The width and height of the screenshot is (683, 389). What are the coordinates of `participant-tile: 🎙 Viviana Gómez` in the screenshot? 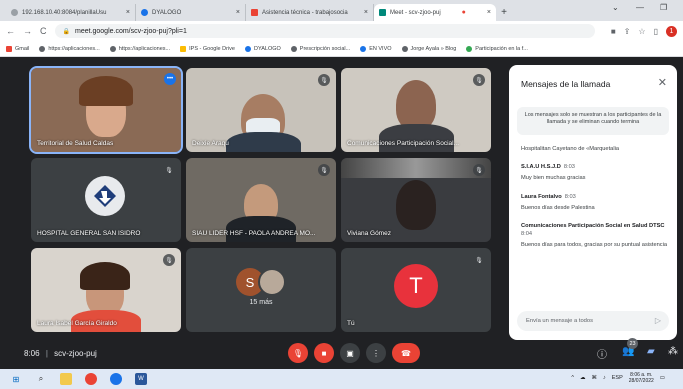 It's located at (416, 200).